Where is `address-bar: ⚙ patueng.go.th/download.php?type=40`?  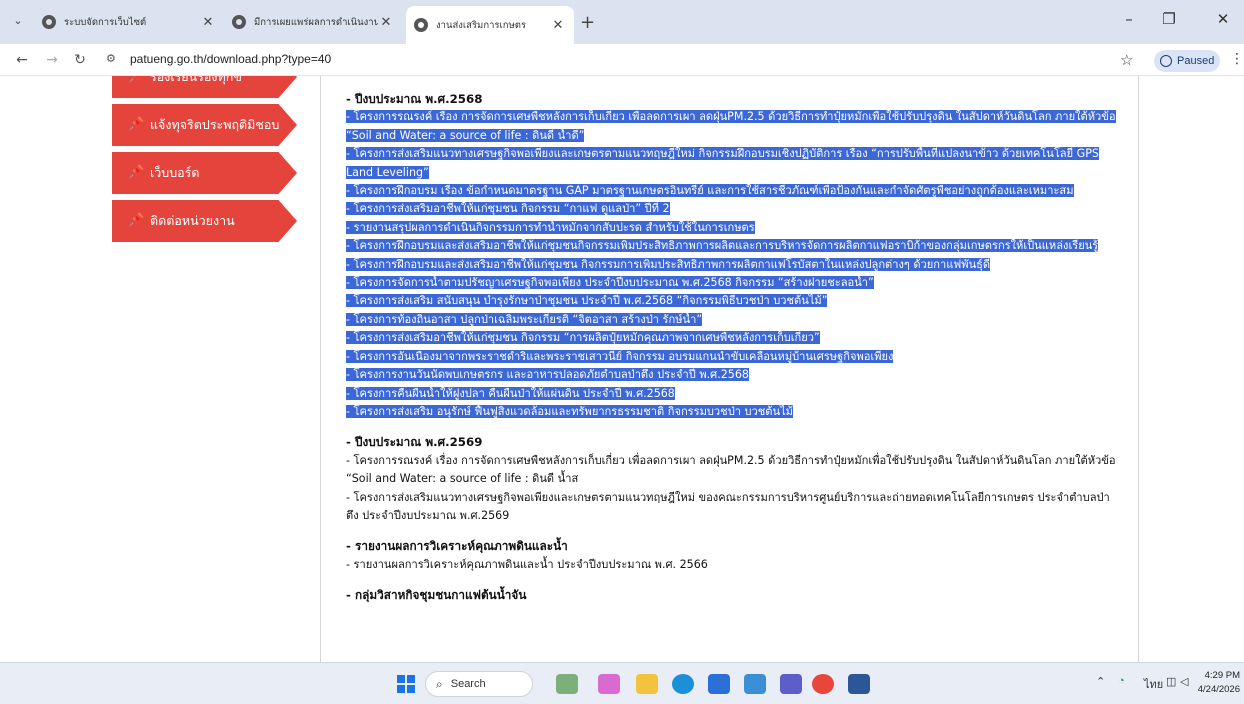
address-bar: ⚙ patueng.go.th/download.php?type=40 is located at coordinates (620, 60).